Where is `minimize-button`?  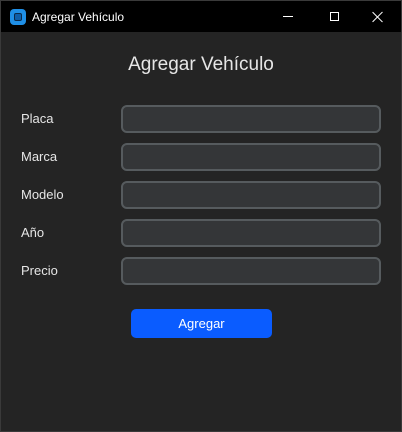 minimize-button is located at coordinates (288, 16).